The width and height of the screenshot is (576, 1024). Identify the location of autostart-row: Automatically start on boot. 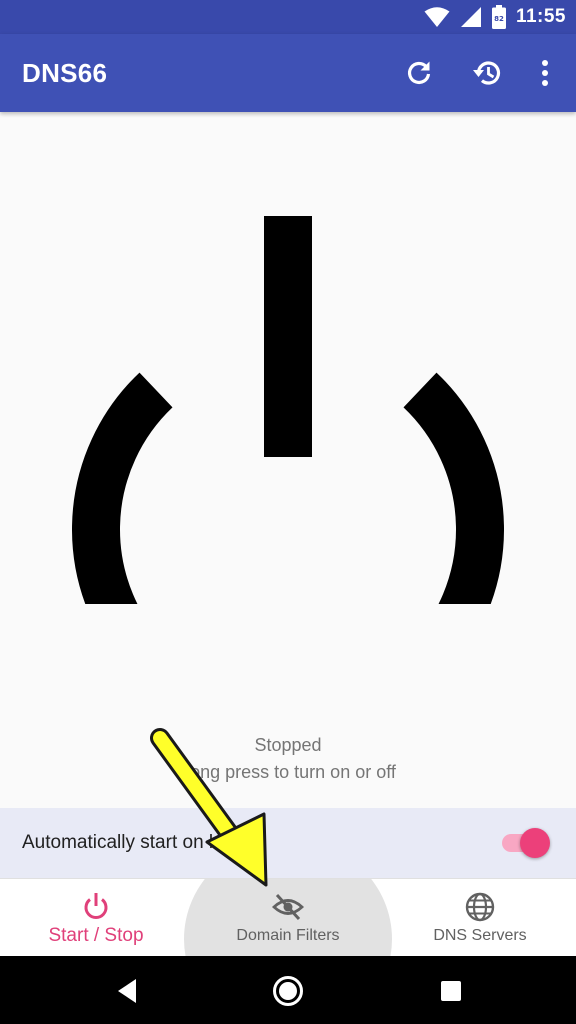
(288, 843).